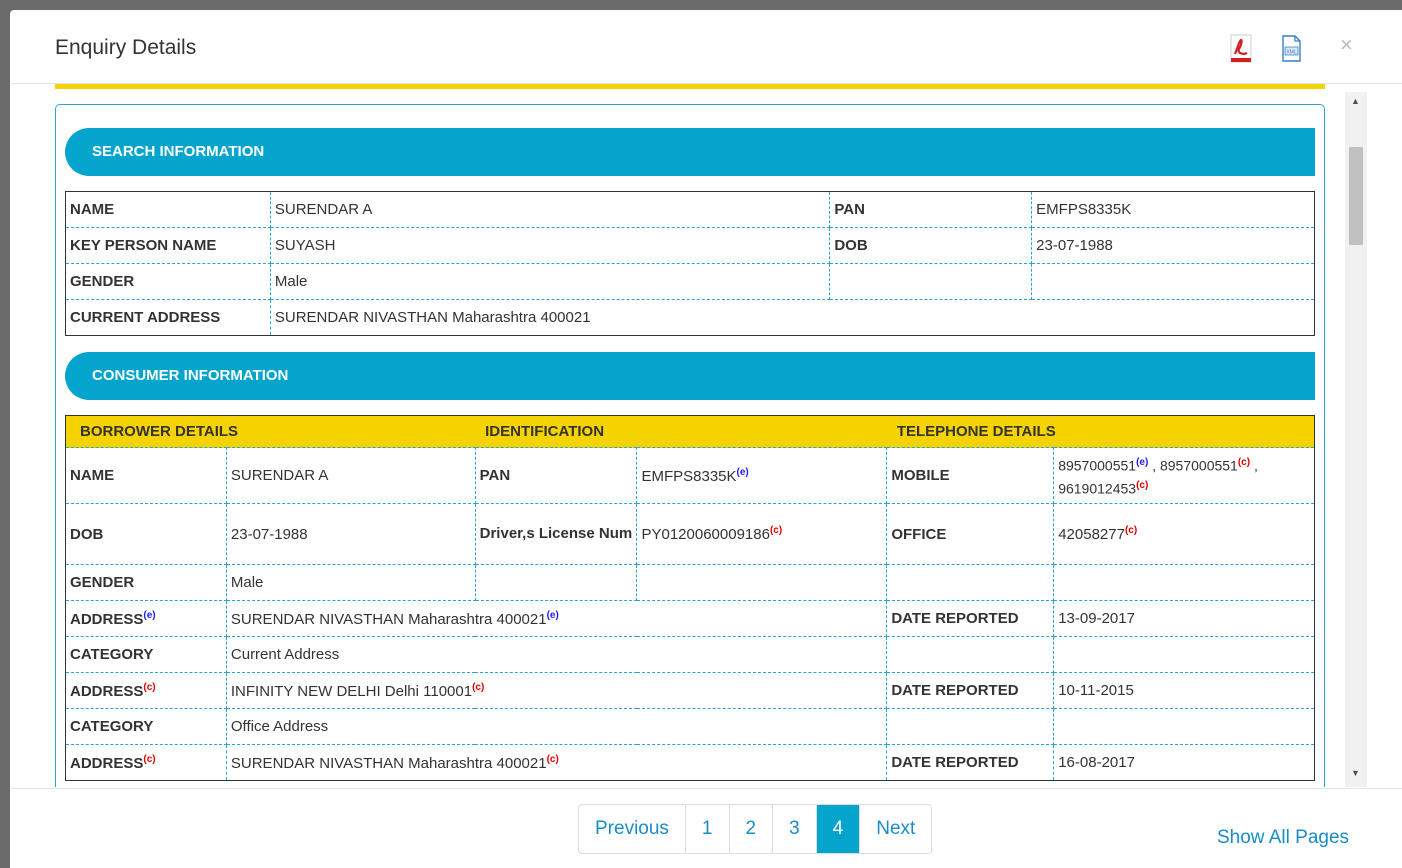 This screenshot has height=868, width=1402. I want to click on address-value-cell: SURENDAR NIVASTHAN Maharashtra 400021(e), so click(556, 618).